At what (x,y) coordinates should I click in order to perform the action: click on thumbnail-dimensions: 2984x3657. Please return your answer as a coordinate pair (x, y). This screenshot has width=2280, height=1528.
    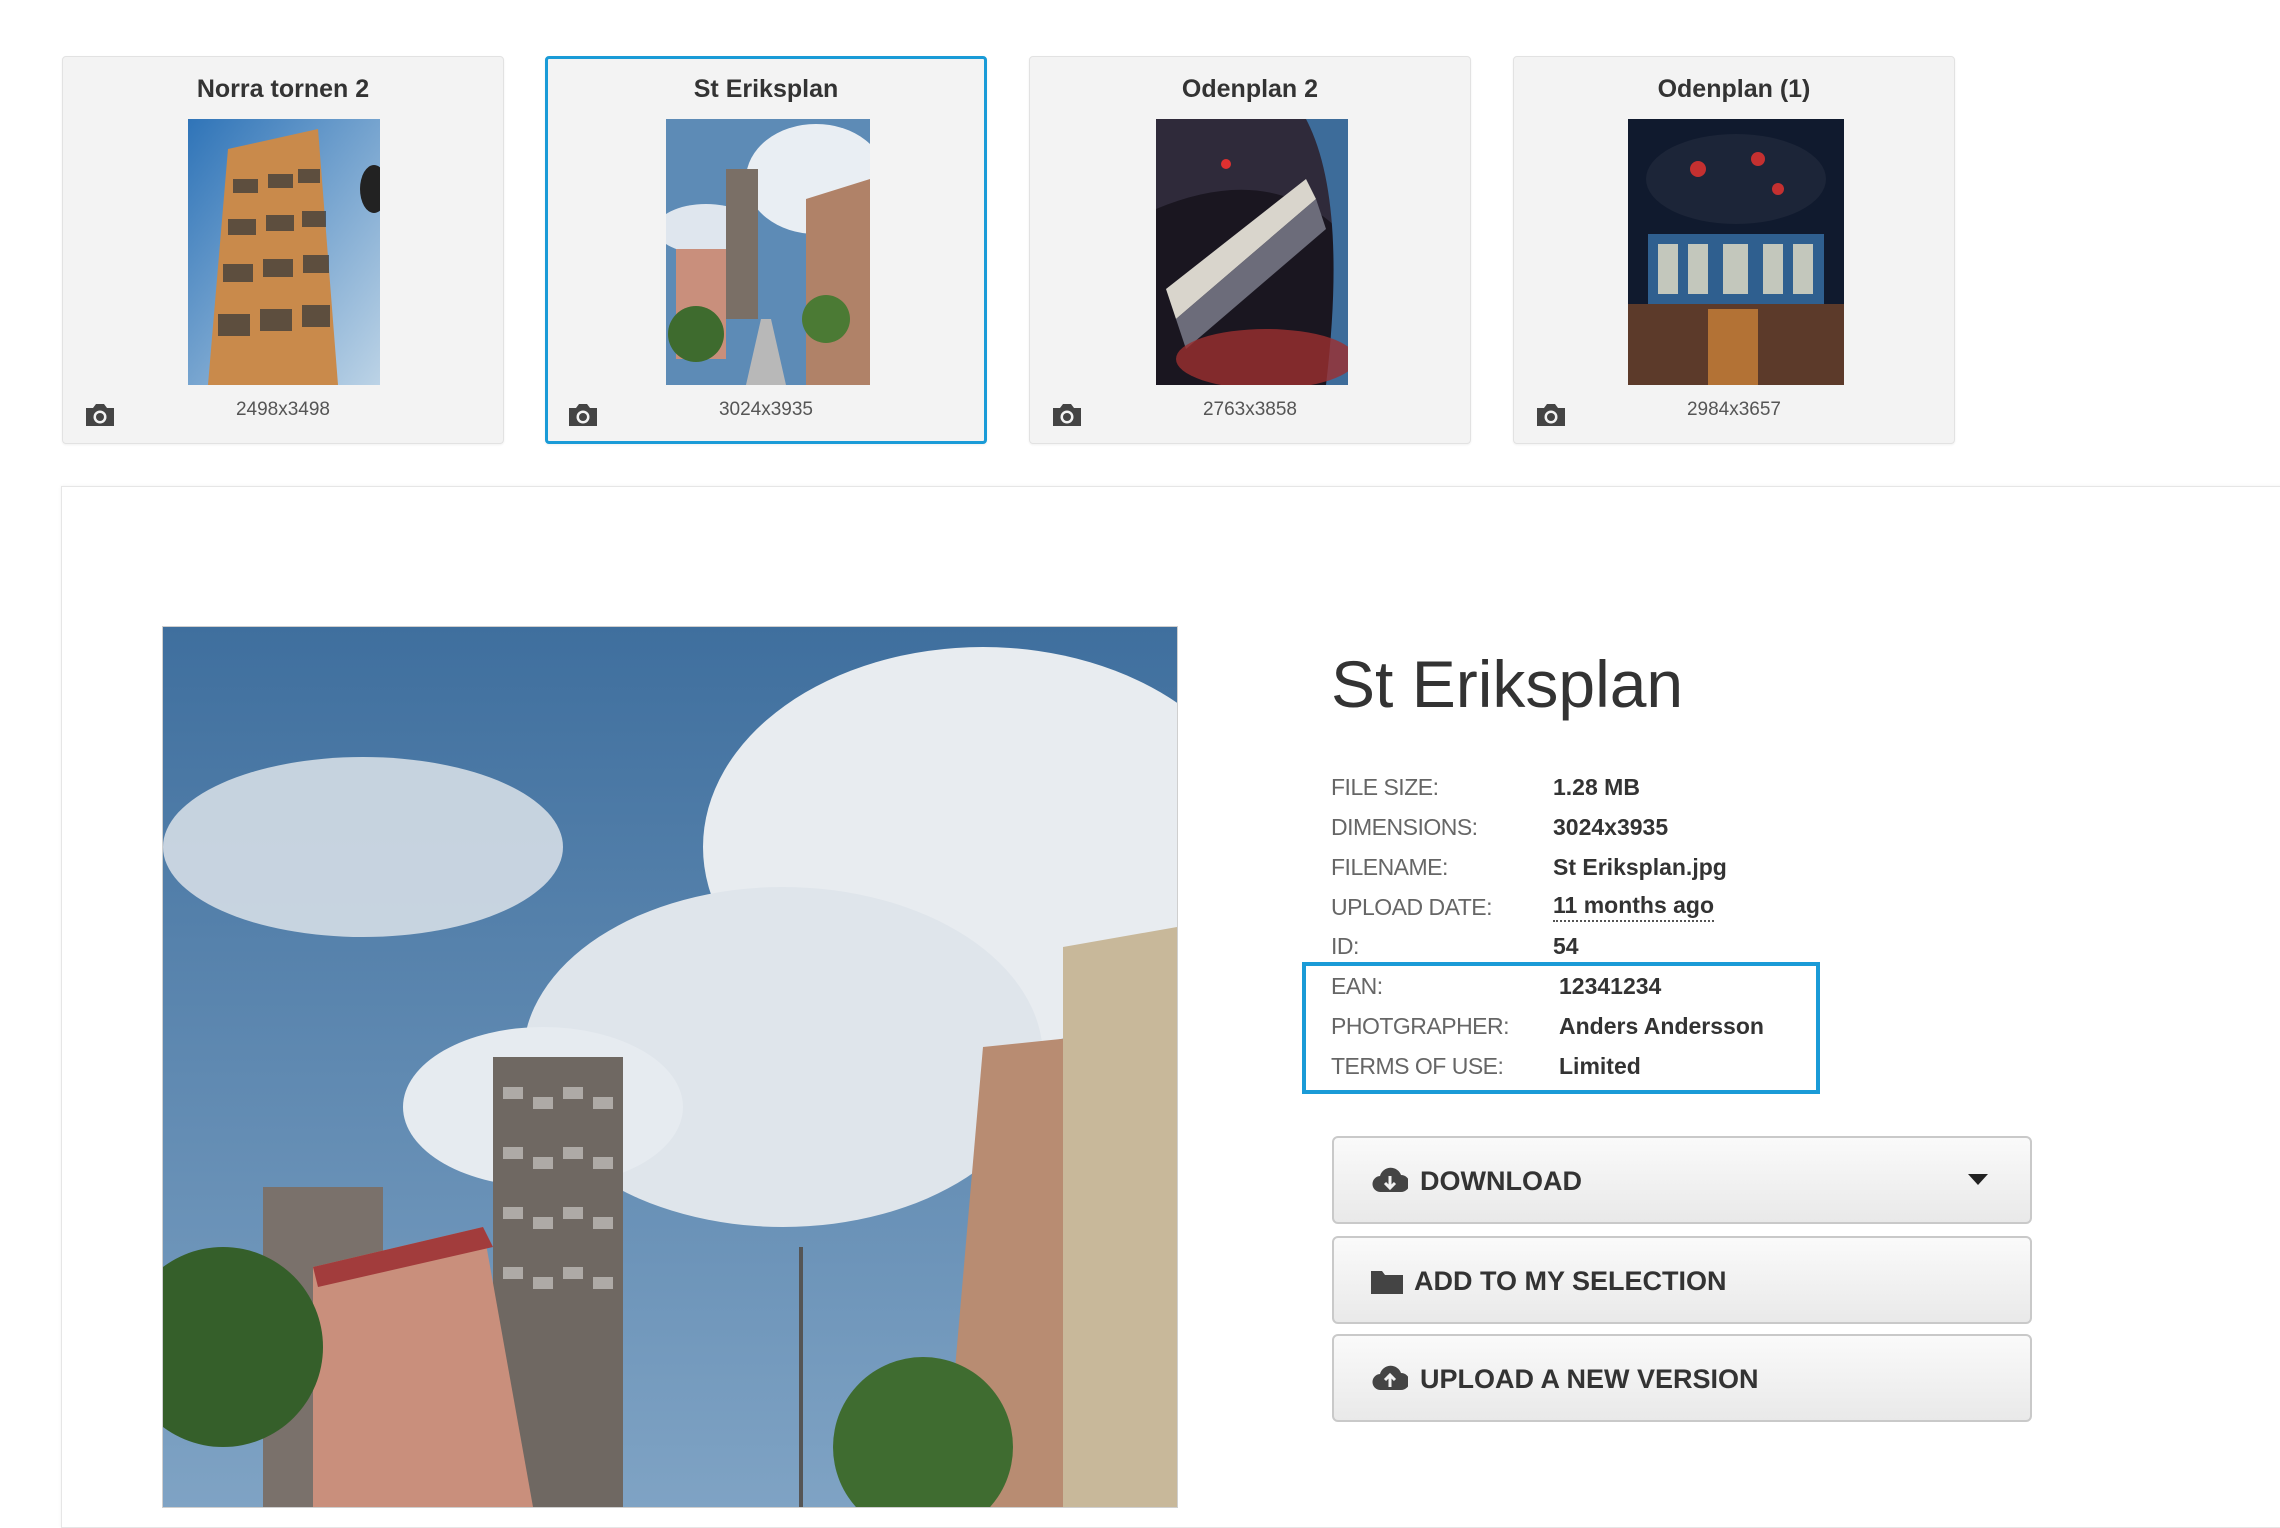
    Looking at the image, I should click on (1734, 409).